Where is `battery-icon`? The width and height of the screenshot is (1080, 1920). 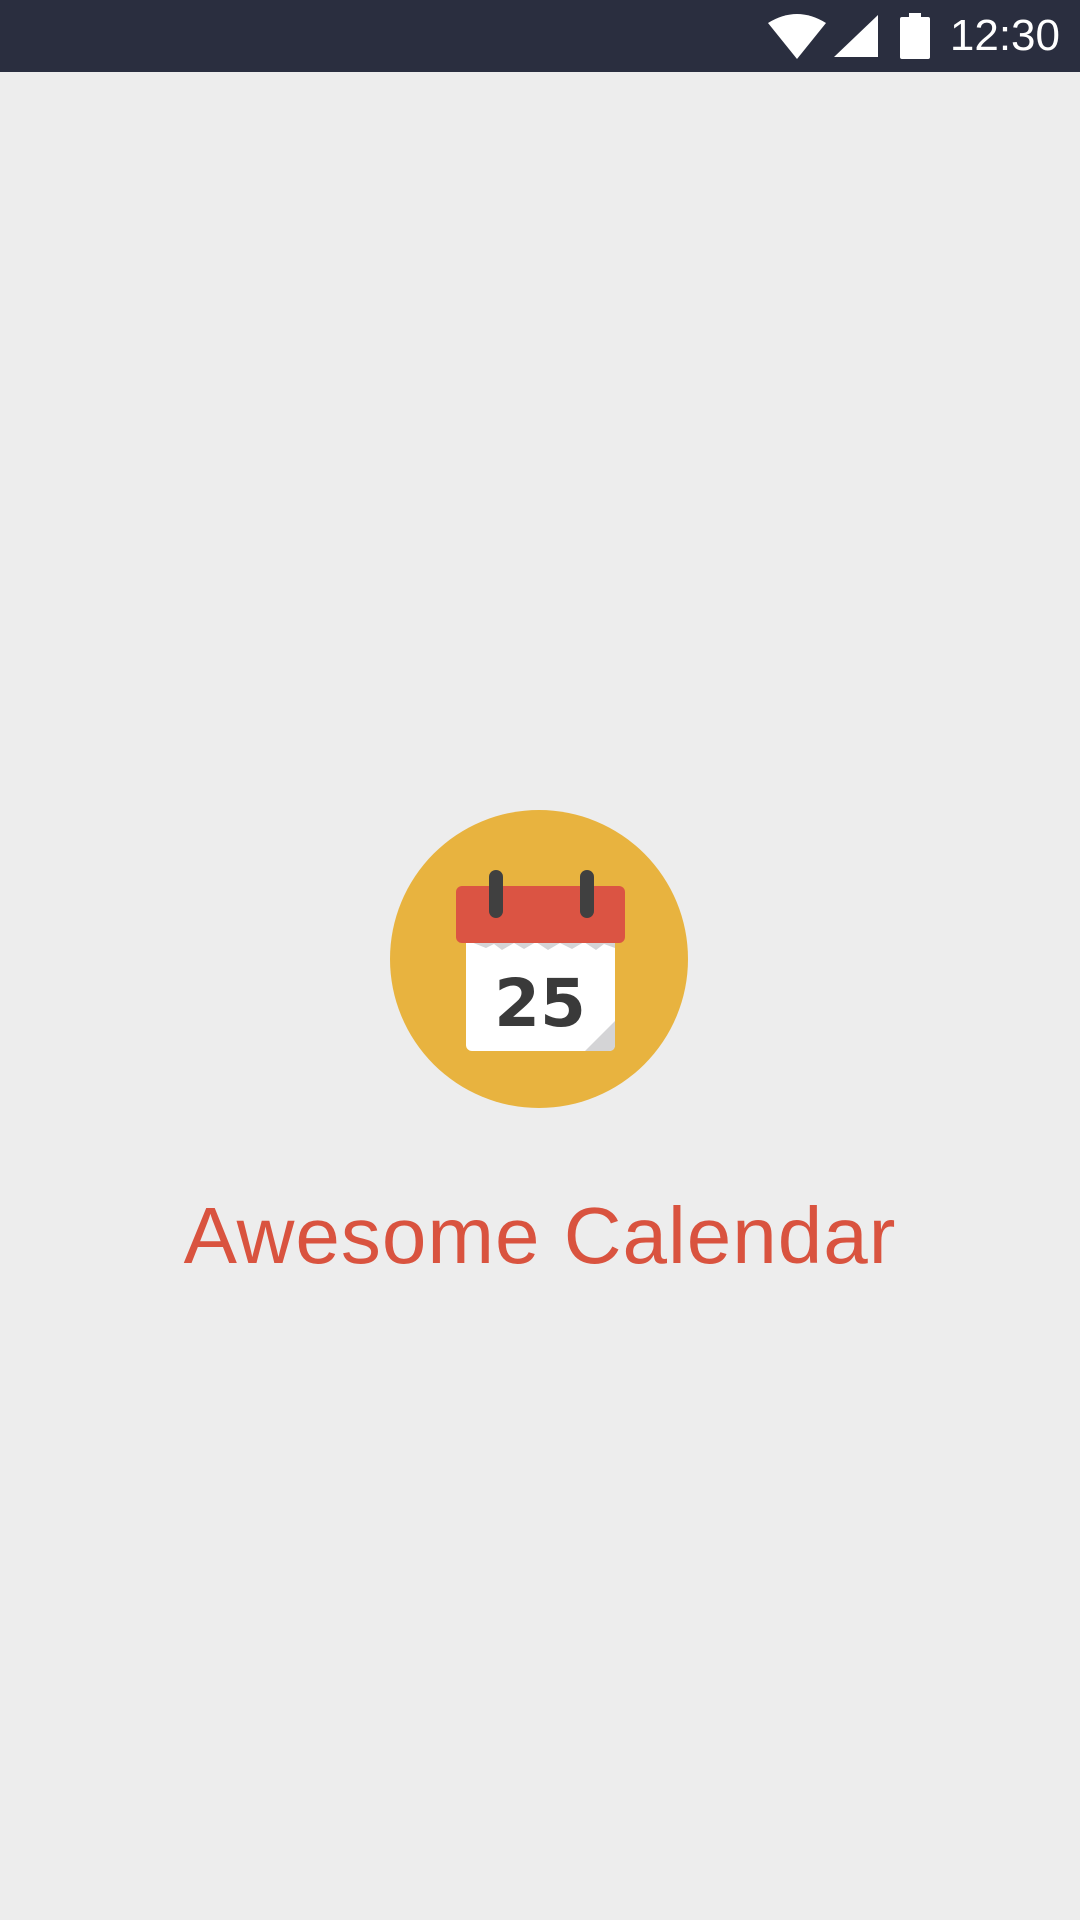 battery-icon is located at coordinates (914, 36).